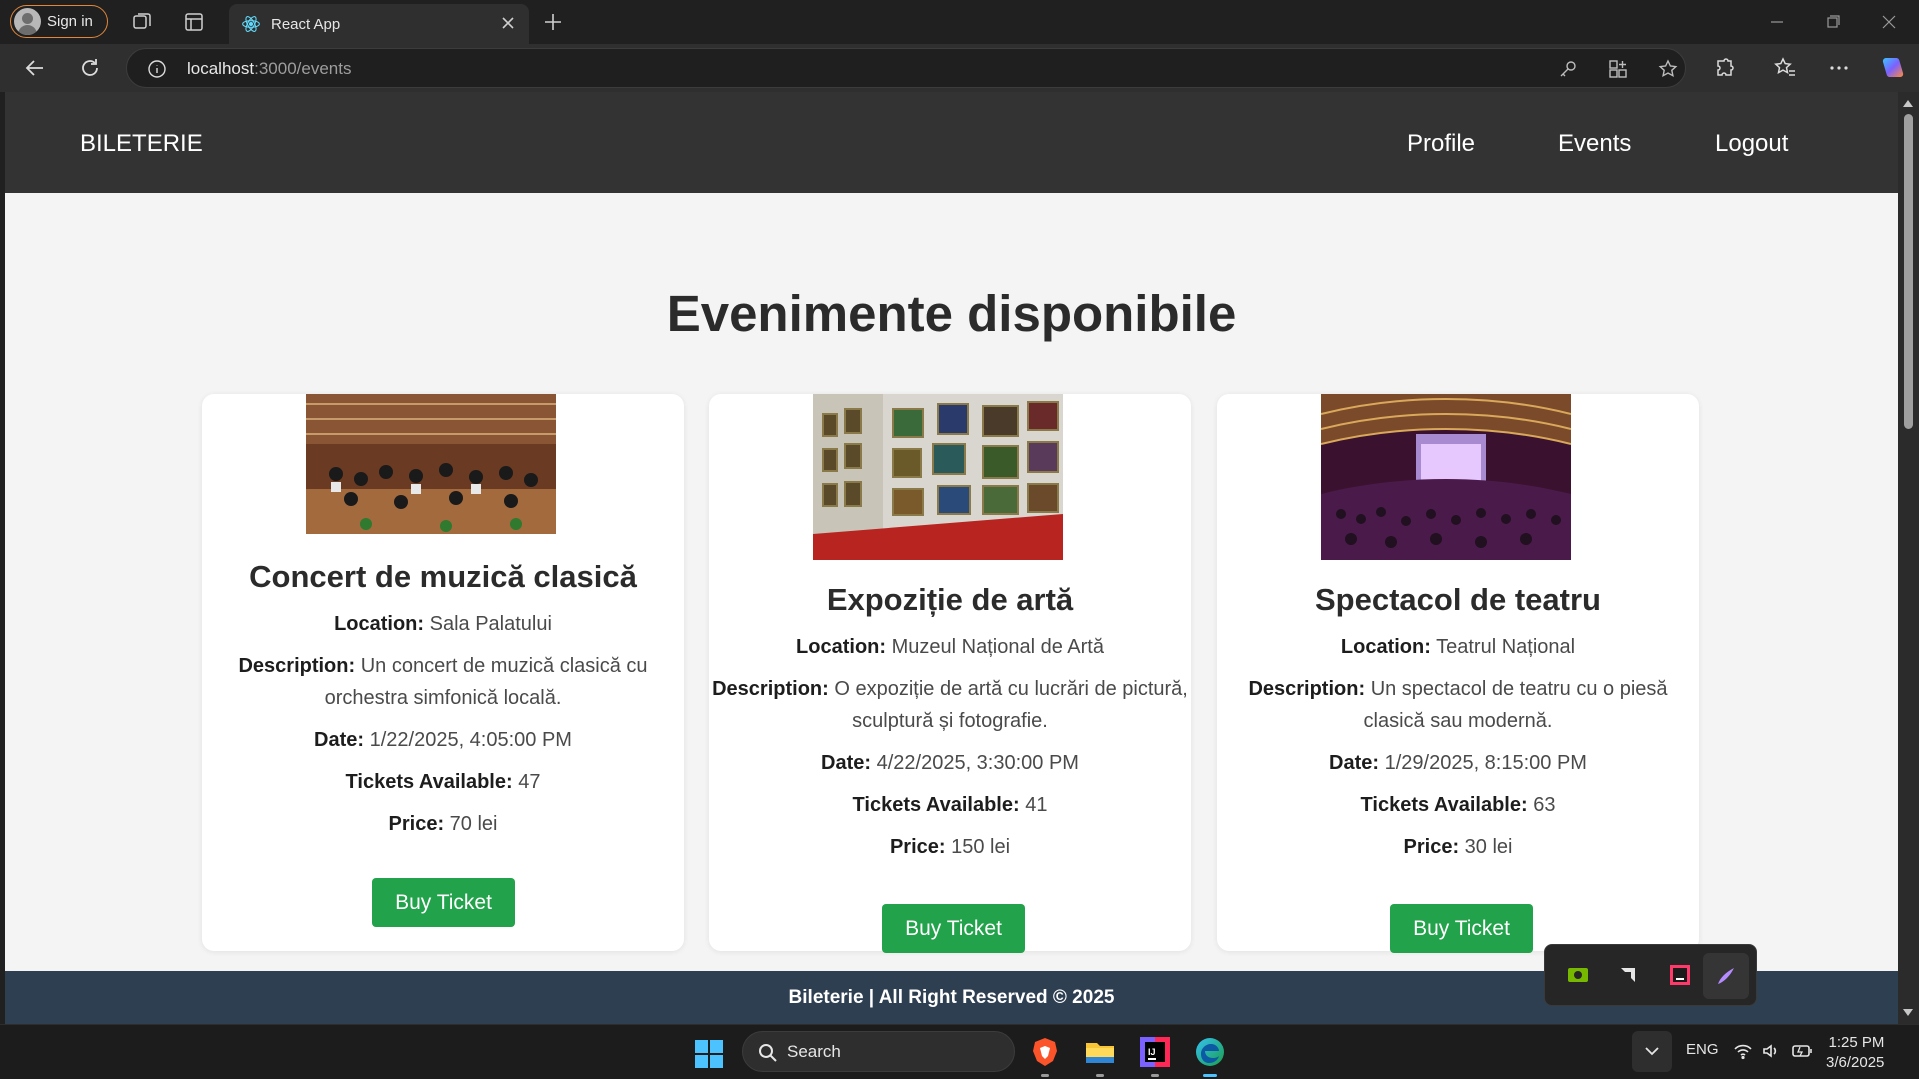 This screenshot has height=1079, width=1919. I want to click on refresh-icon, so click(90, 68).